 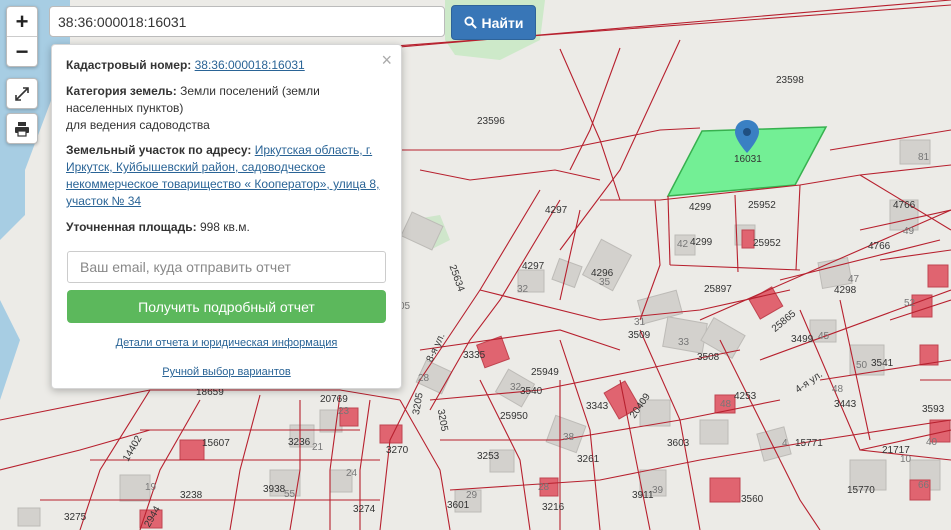 What do you see at coordinates (472, 495) in the screenshot?
I see `house-number: 29` at bounding box center [472, 495].